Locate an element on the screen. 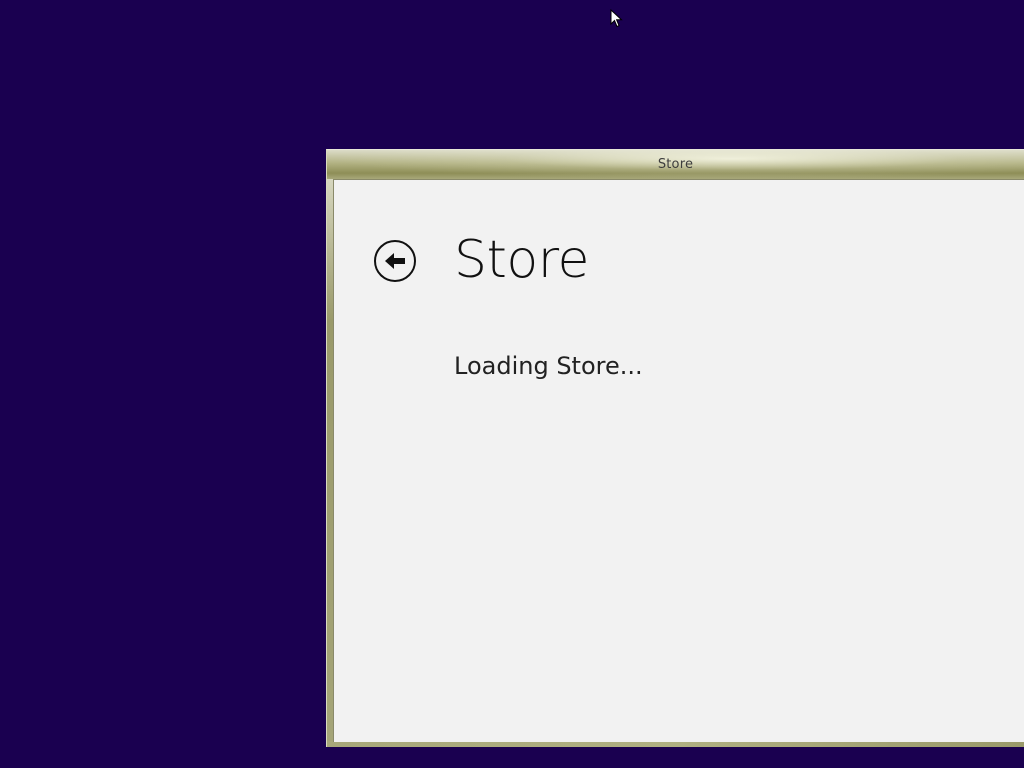 This screenshot has height=768, width=1024. window-titlebar: Store is located at coordinates (675, 164).